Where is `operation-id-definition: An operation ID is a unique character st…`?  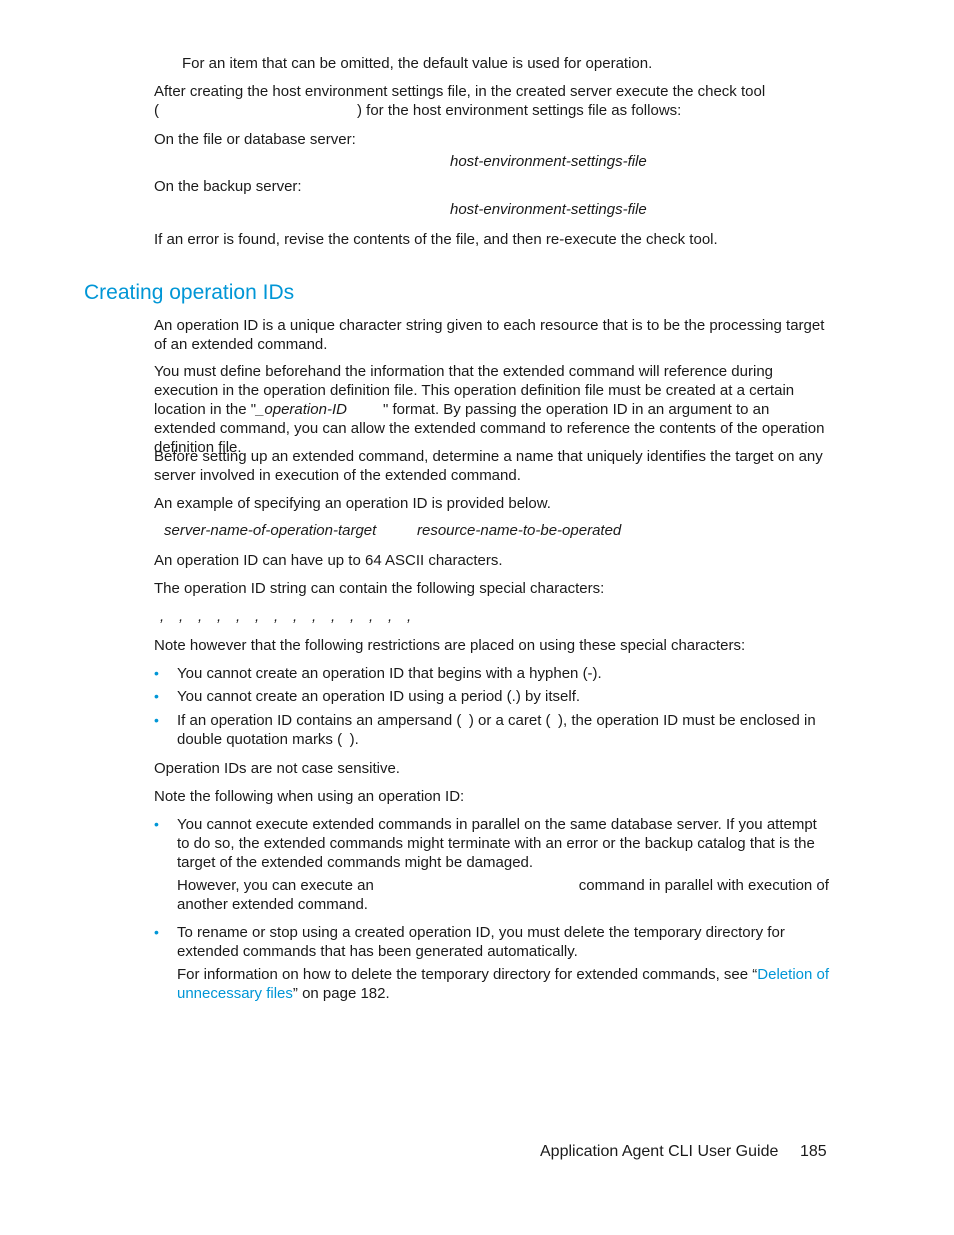
operation-id-definition: An operation ID is a unique character st… is located at coordinates (489, 335).